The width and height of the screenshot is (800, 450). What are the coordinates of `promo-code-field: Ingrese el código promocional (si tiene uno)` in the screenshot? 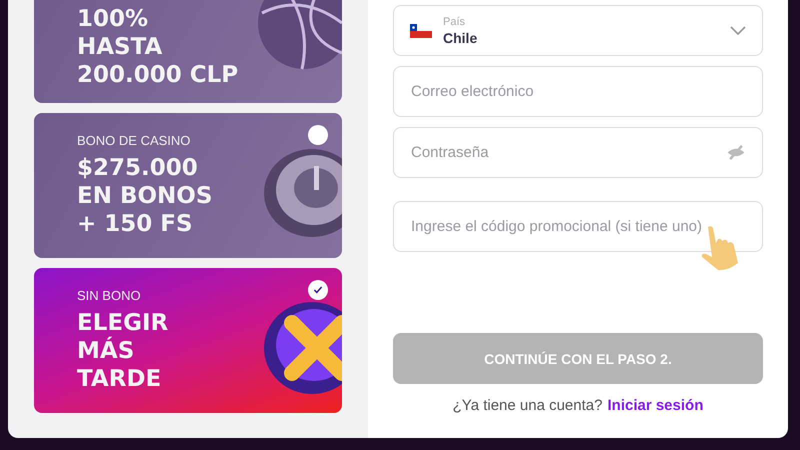 It's located at (578, 226).